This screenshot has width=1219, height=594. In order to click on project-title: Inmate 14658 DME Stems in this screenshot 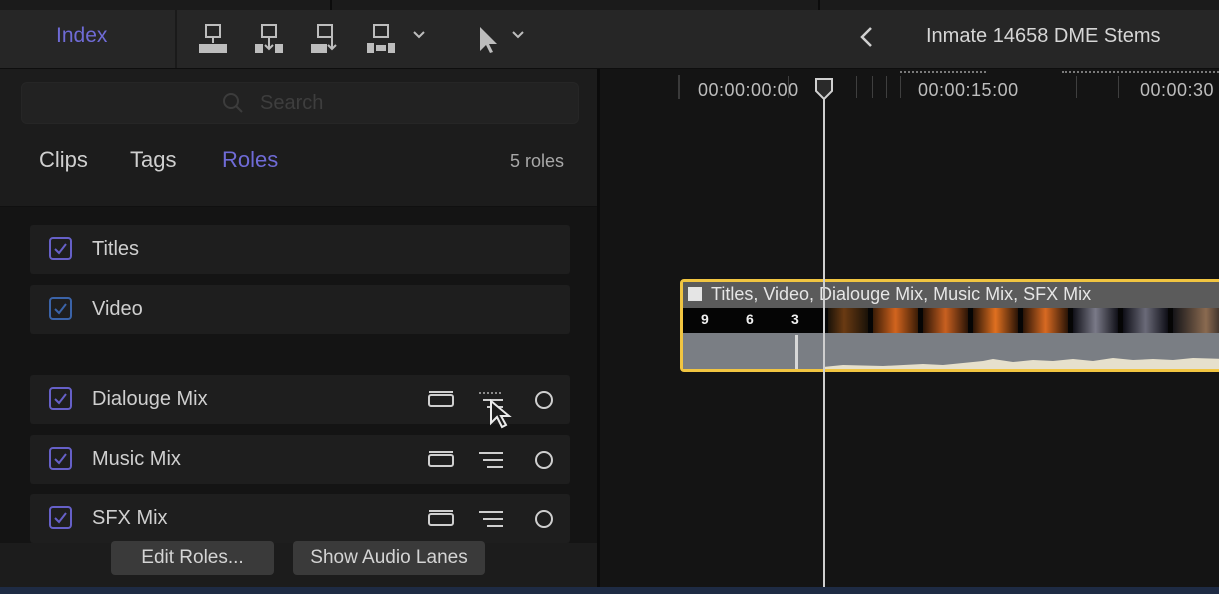, I will do `click(1043, 36)`.